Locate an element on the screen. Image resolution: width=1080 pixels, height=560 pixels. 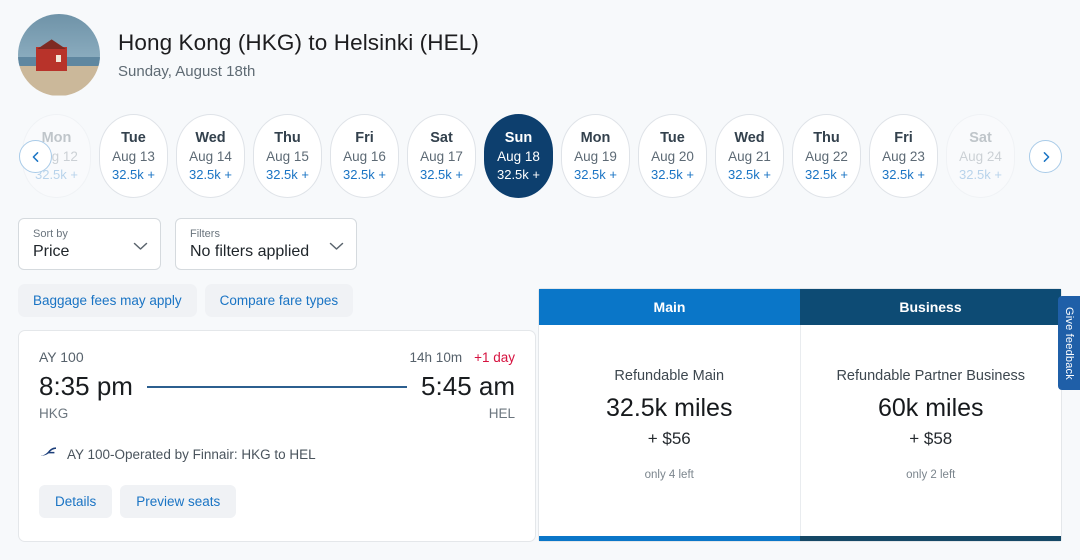
date-pill-date: Aug 15 is located at coordinates (287, 156).